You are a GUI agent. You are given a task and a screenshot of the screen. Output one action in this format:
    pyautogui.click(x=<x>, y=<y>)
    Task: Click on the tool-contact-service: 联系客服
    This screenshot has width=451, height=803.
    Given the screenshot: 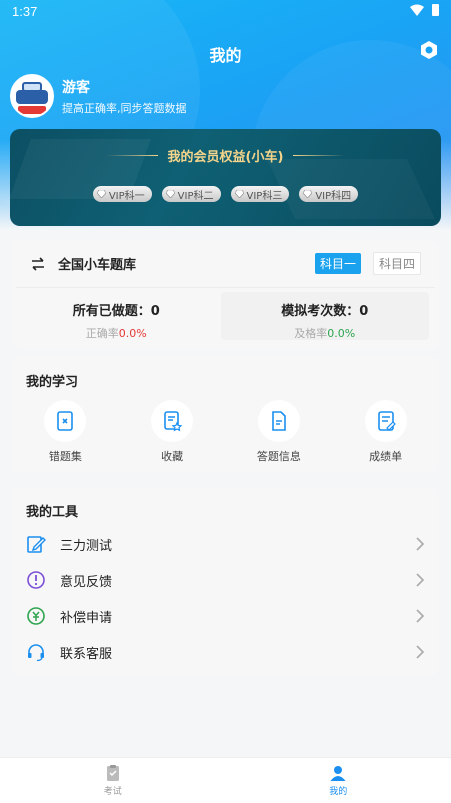 What is the action you would take?
    pyautogui.click(x=225, y=652)
    